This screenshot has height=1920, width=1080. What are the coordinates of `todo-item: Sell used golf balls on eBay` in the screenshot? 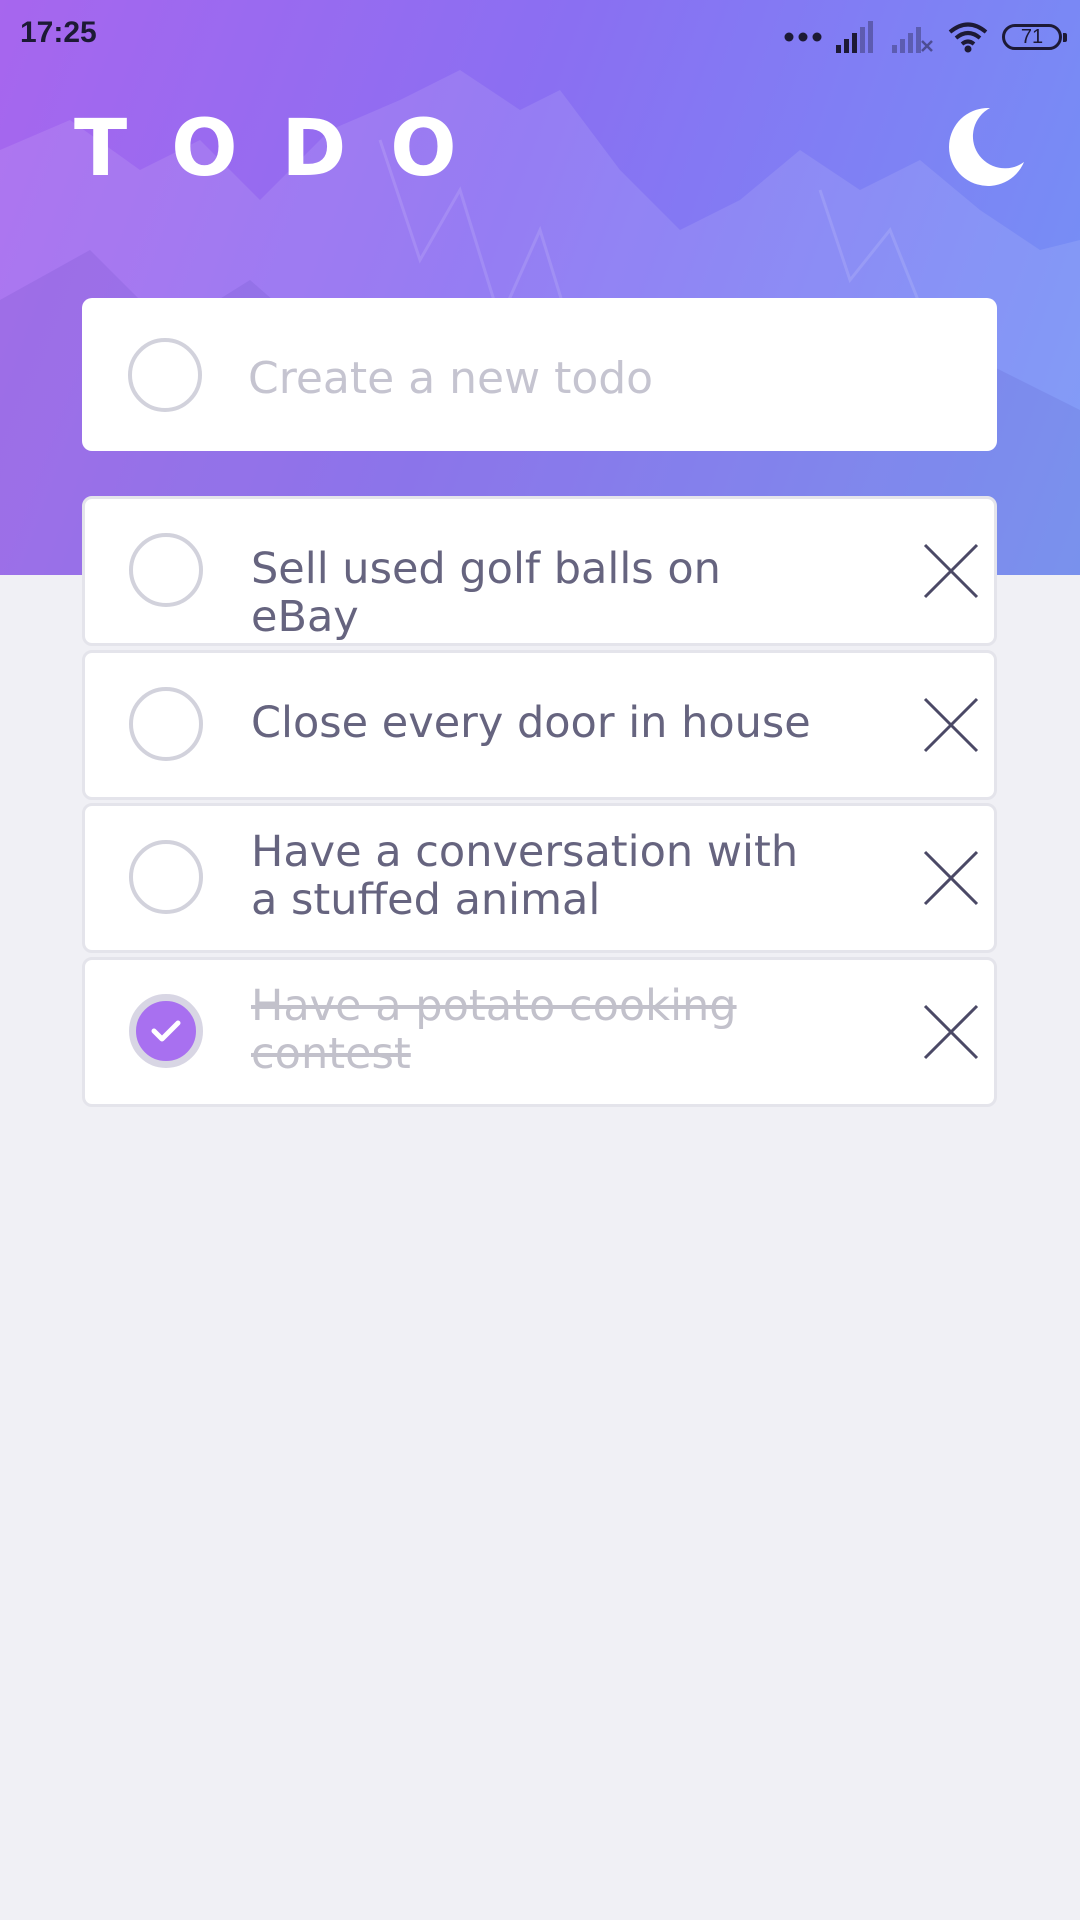 It's located at (539, 571).